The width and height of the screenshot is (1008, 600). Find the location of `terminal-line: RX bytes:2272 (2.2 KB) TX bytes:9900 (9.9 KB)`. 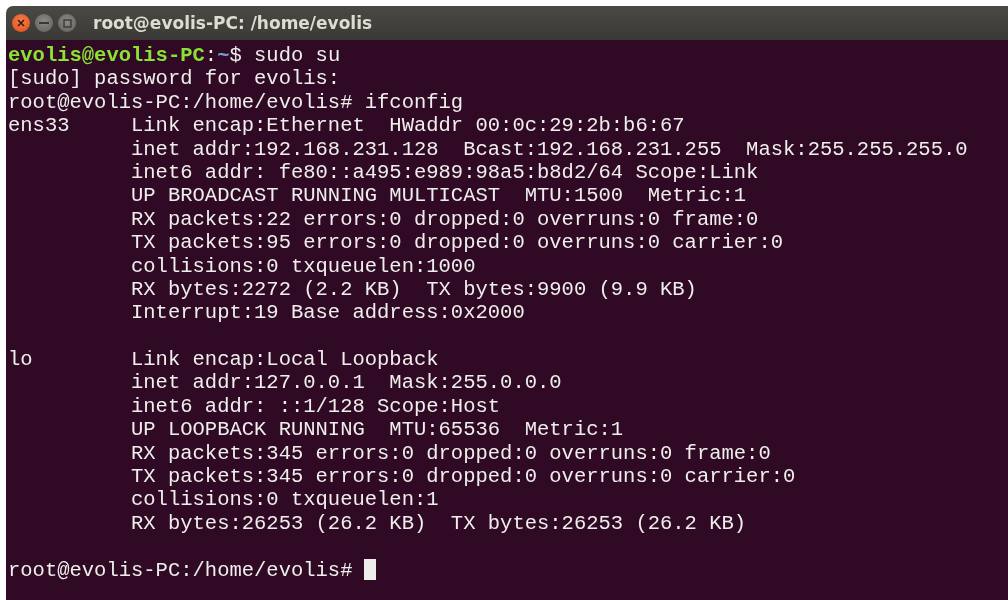

terminal-line: RX bytes:2272 (2.2 KB) TX bytes:9900 (9.9 KB) is located at coordinates (413, 289).